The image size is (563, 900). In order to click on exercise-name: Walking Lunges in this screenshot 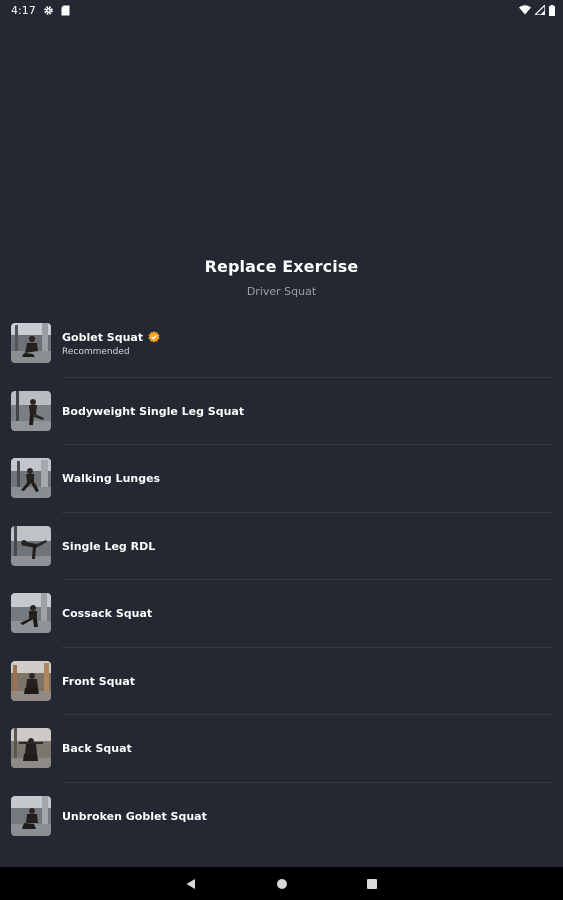, I will do `click(111, 479)`.